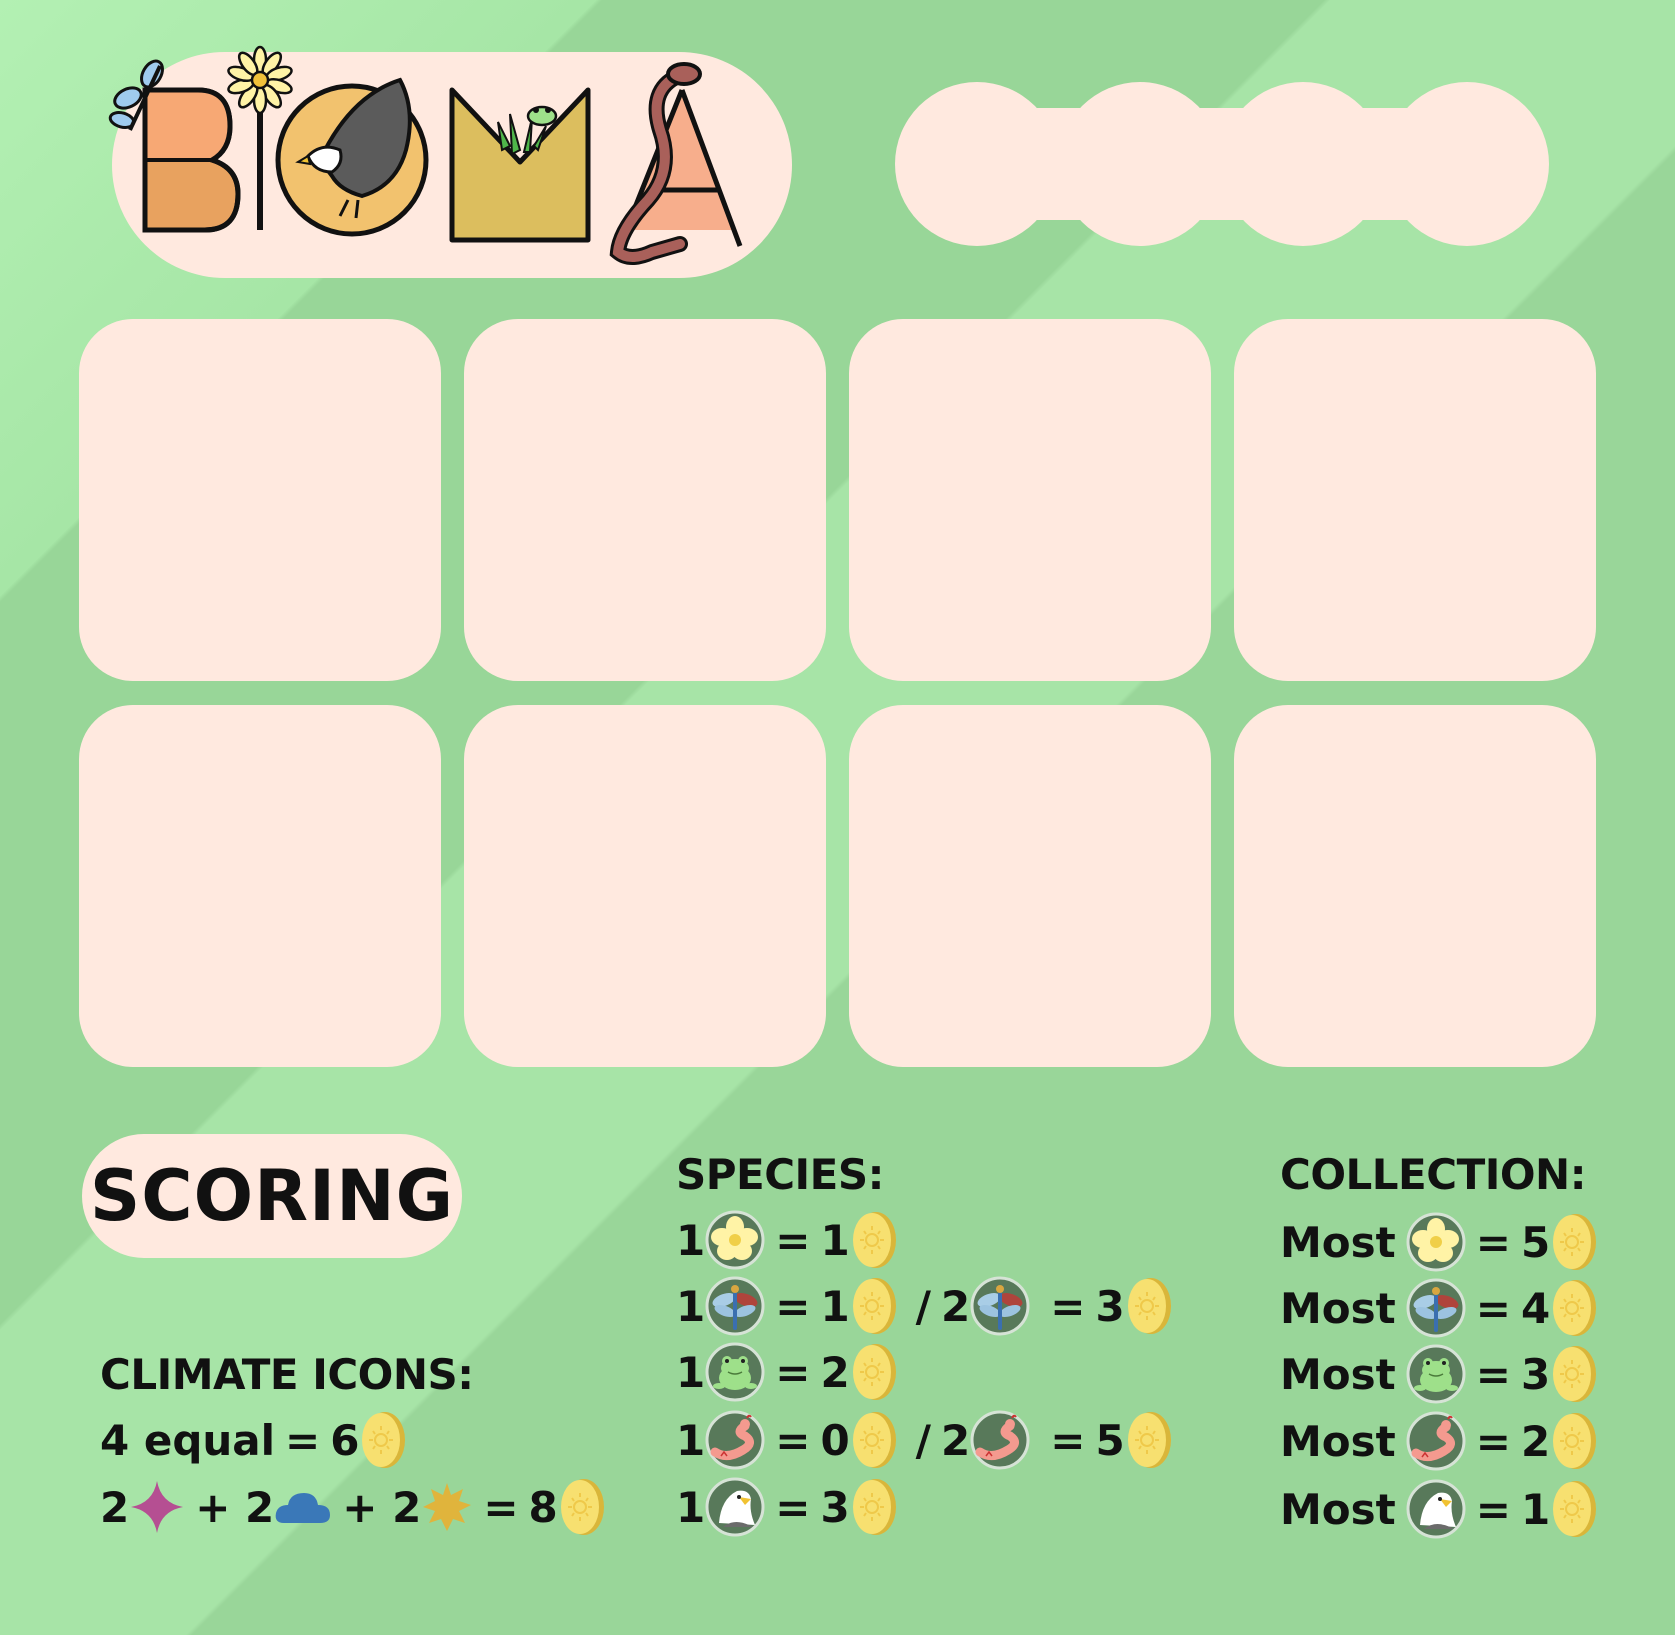  What do you see at coordinates (352, 157) in the screenshot?
I see `logo-letter-o` at bounding box center [352, 157].